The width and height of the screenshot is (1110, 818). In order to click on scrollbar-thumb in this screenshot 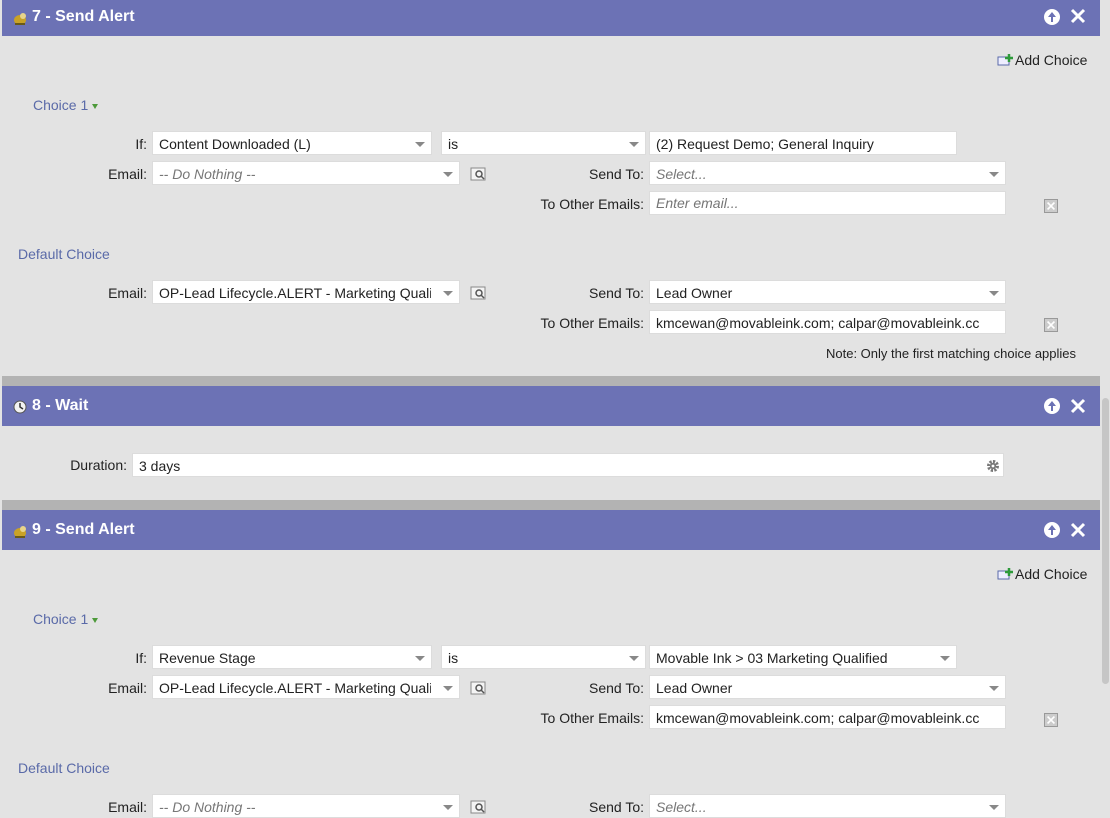, I will do `click(1105, 541)`.